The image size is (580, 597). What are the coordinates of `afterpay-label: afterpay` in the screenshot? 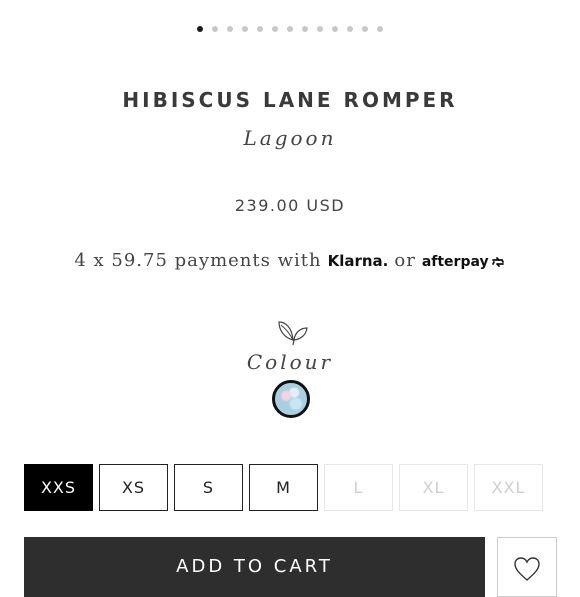 It's located at (455, 262).